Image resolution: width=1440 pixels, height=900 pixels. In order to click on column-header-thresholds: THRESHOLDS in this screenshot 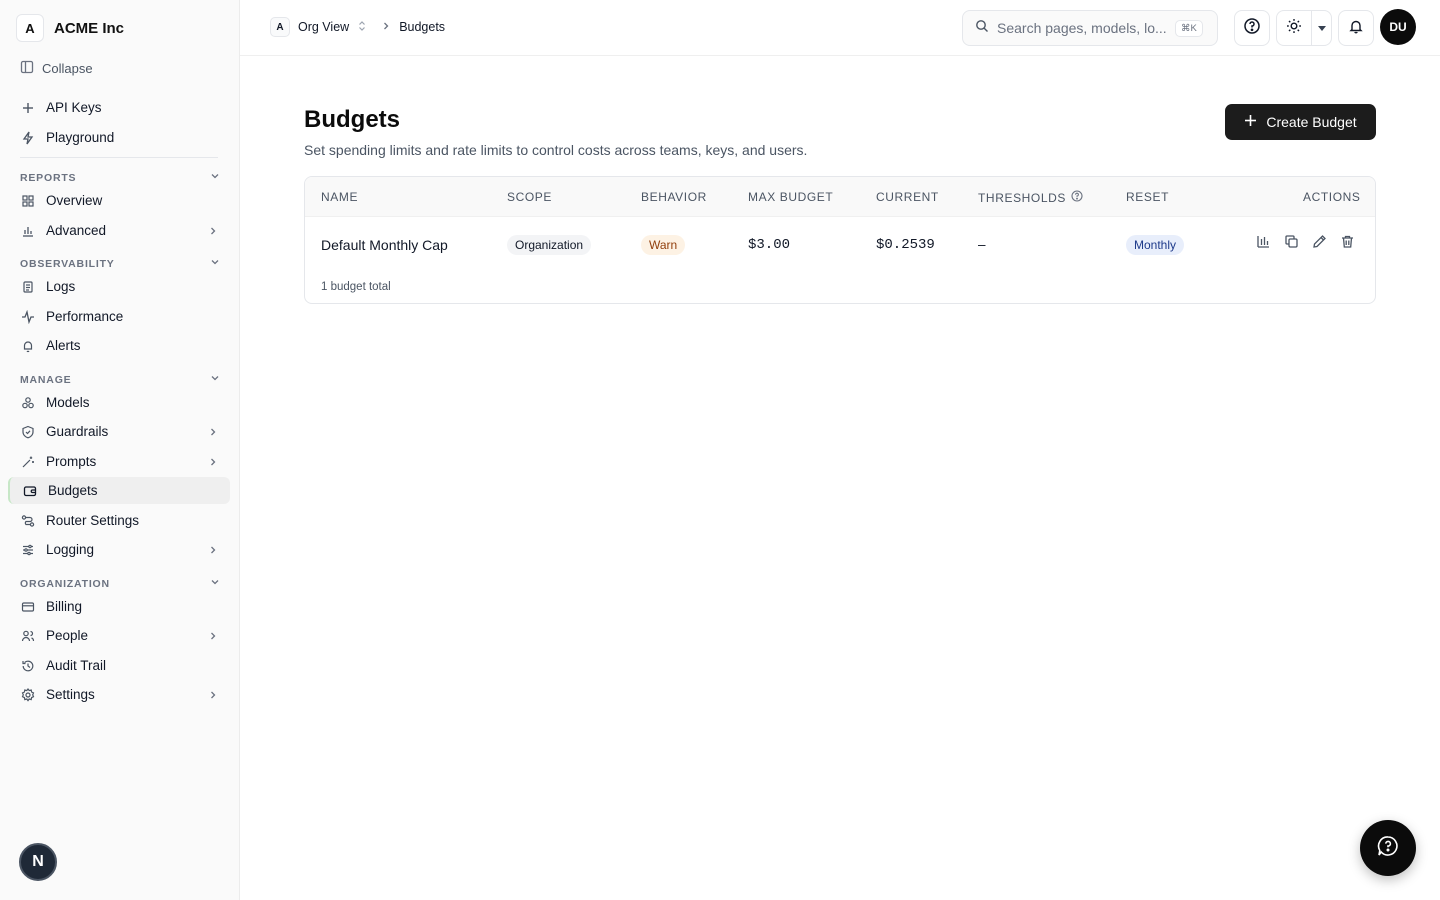, I will do `click(1030, 197)`.